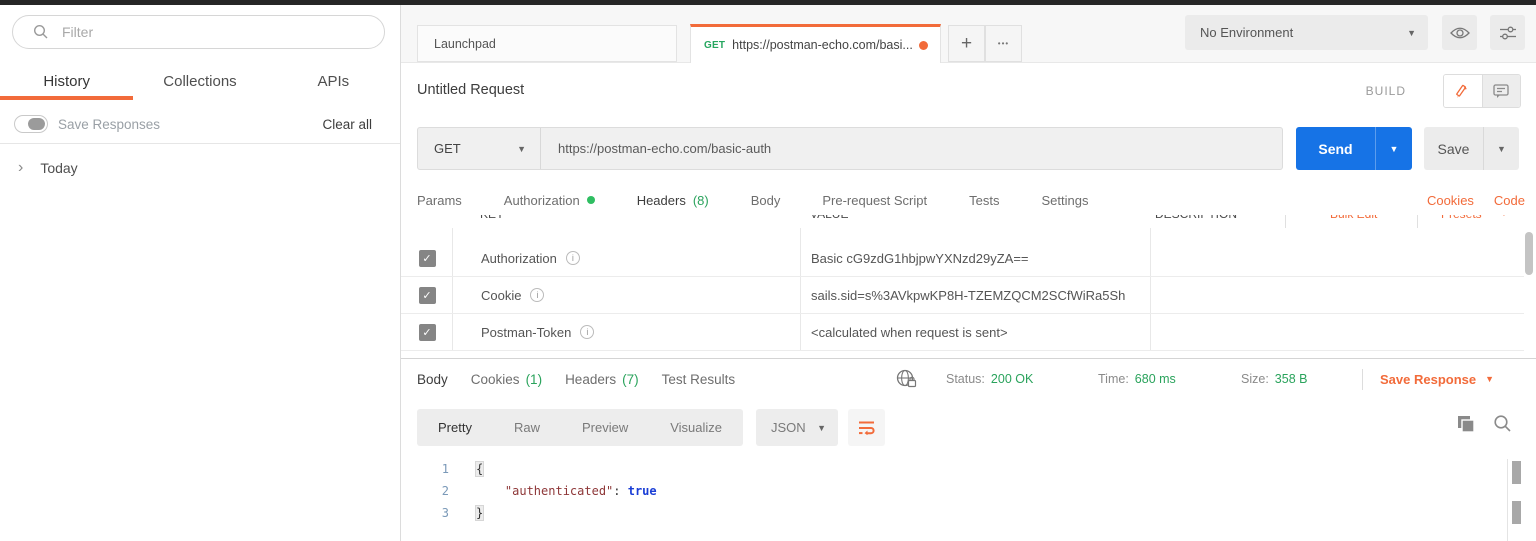  Describe the element at coordinates (866, 427) in the screenshot. I see `wrap-lines-button` at that location.